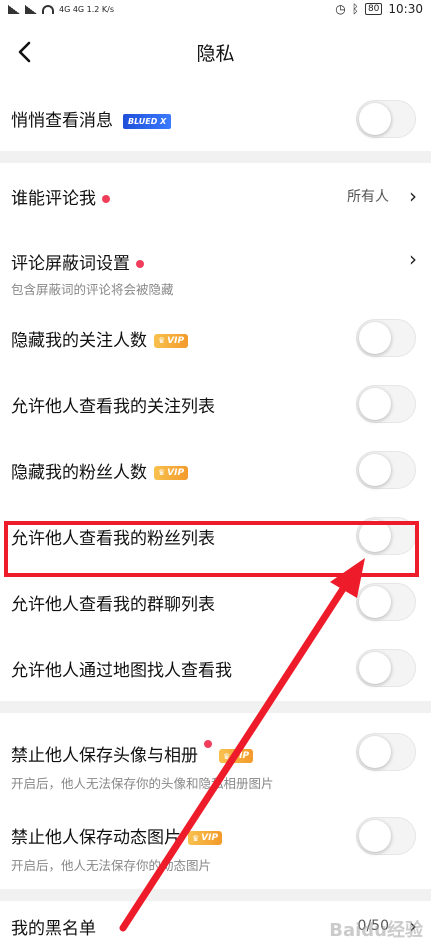  I want to click on alarm-icon: ◷, so click(340, 9).